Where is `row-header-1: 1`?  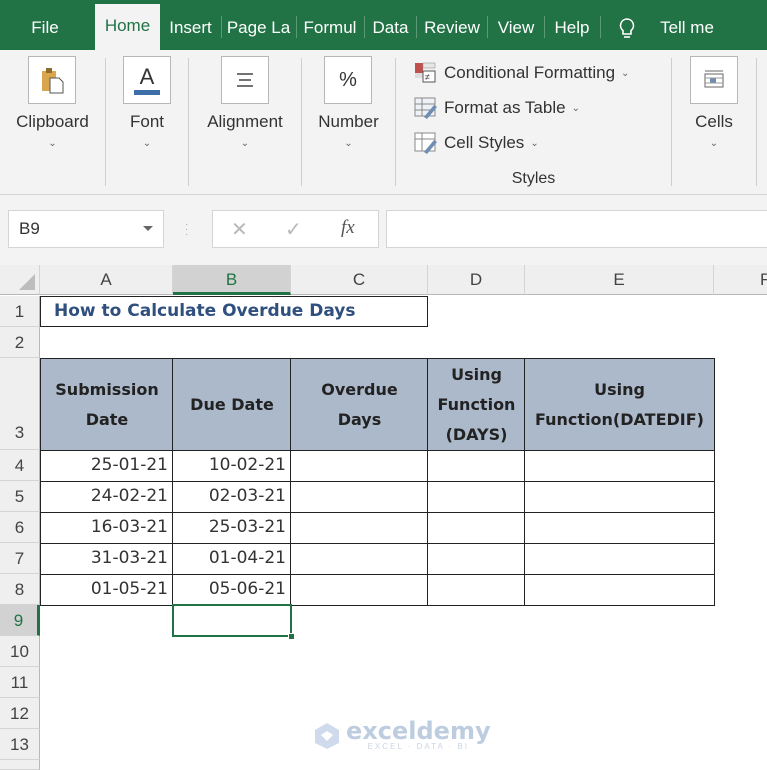 row-header-1: 1 is located at coordinates (20, 311).